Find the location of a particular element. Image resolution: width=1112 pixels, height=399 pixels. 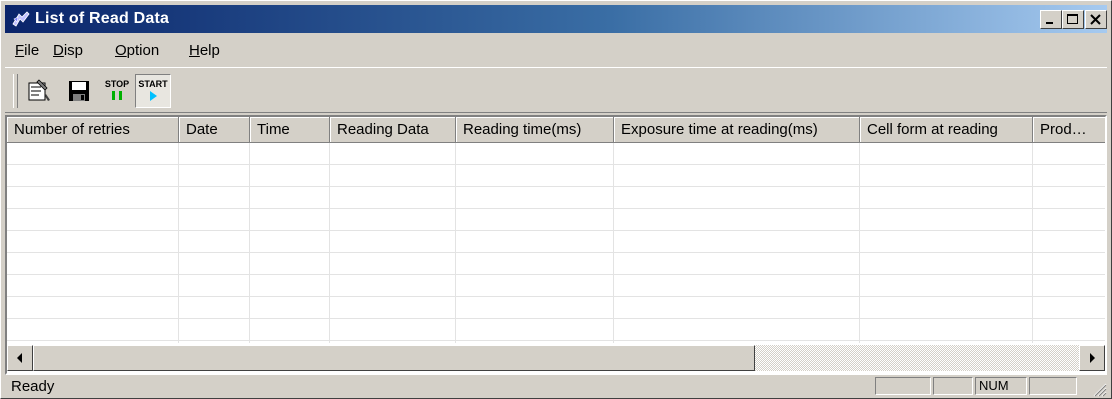

scroll-thumb is located at coordinates (394, 358).